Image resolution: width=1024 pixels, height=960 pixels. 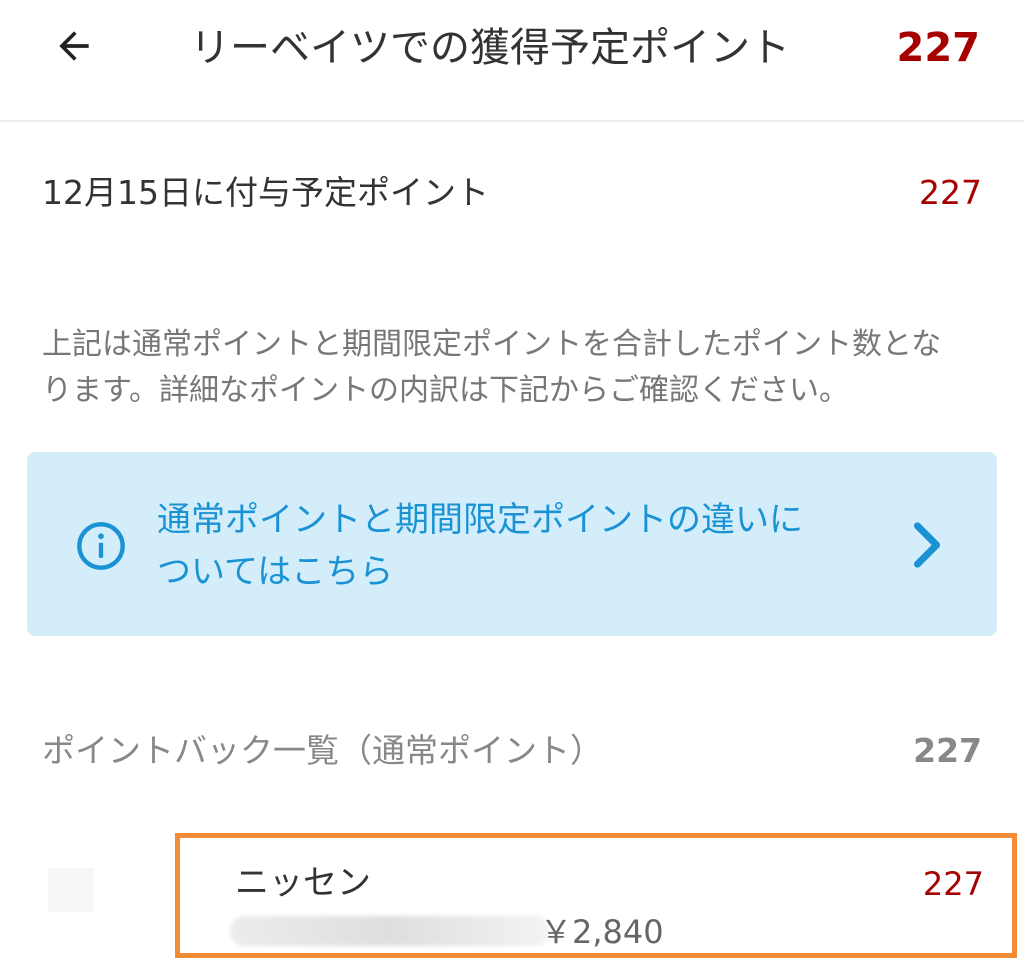 I want to click on info-text-line-1: 通常ポイントと期間限定ポイントの違いに, so click(x=480, y=520).